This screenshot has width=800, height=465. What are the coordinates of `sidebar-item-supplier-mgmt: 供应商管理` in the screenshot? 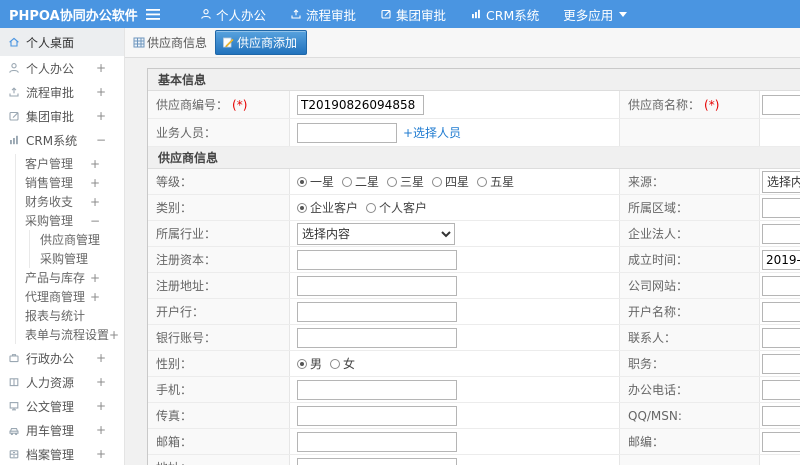 It's located at (77, 239).